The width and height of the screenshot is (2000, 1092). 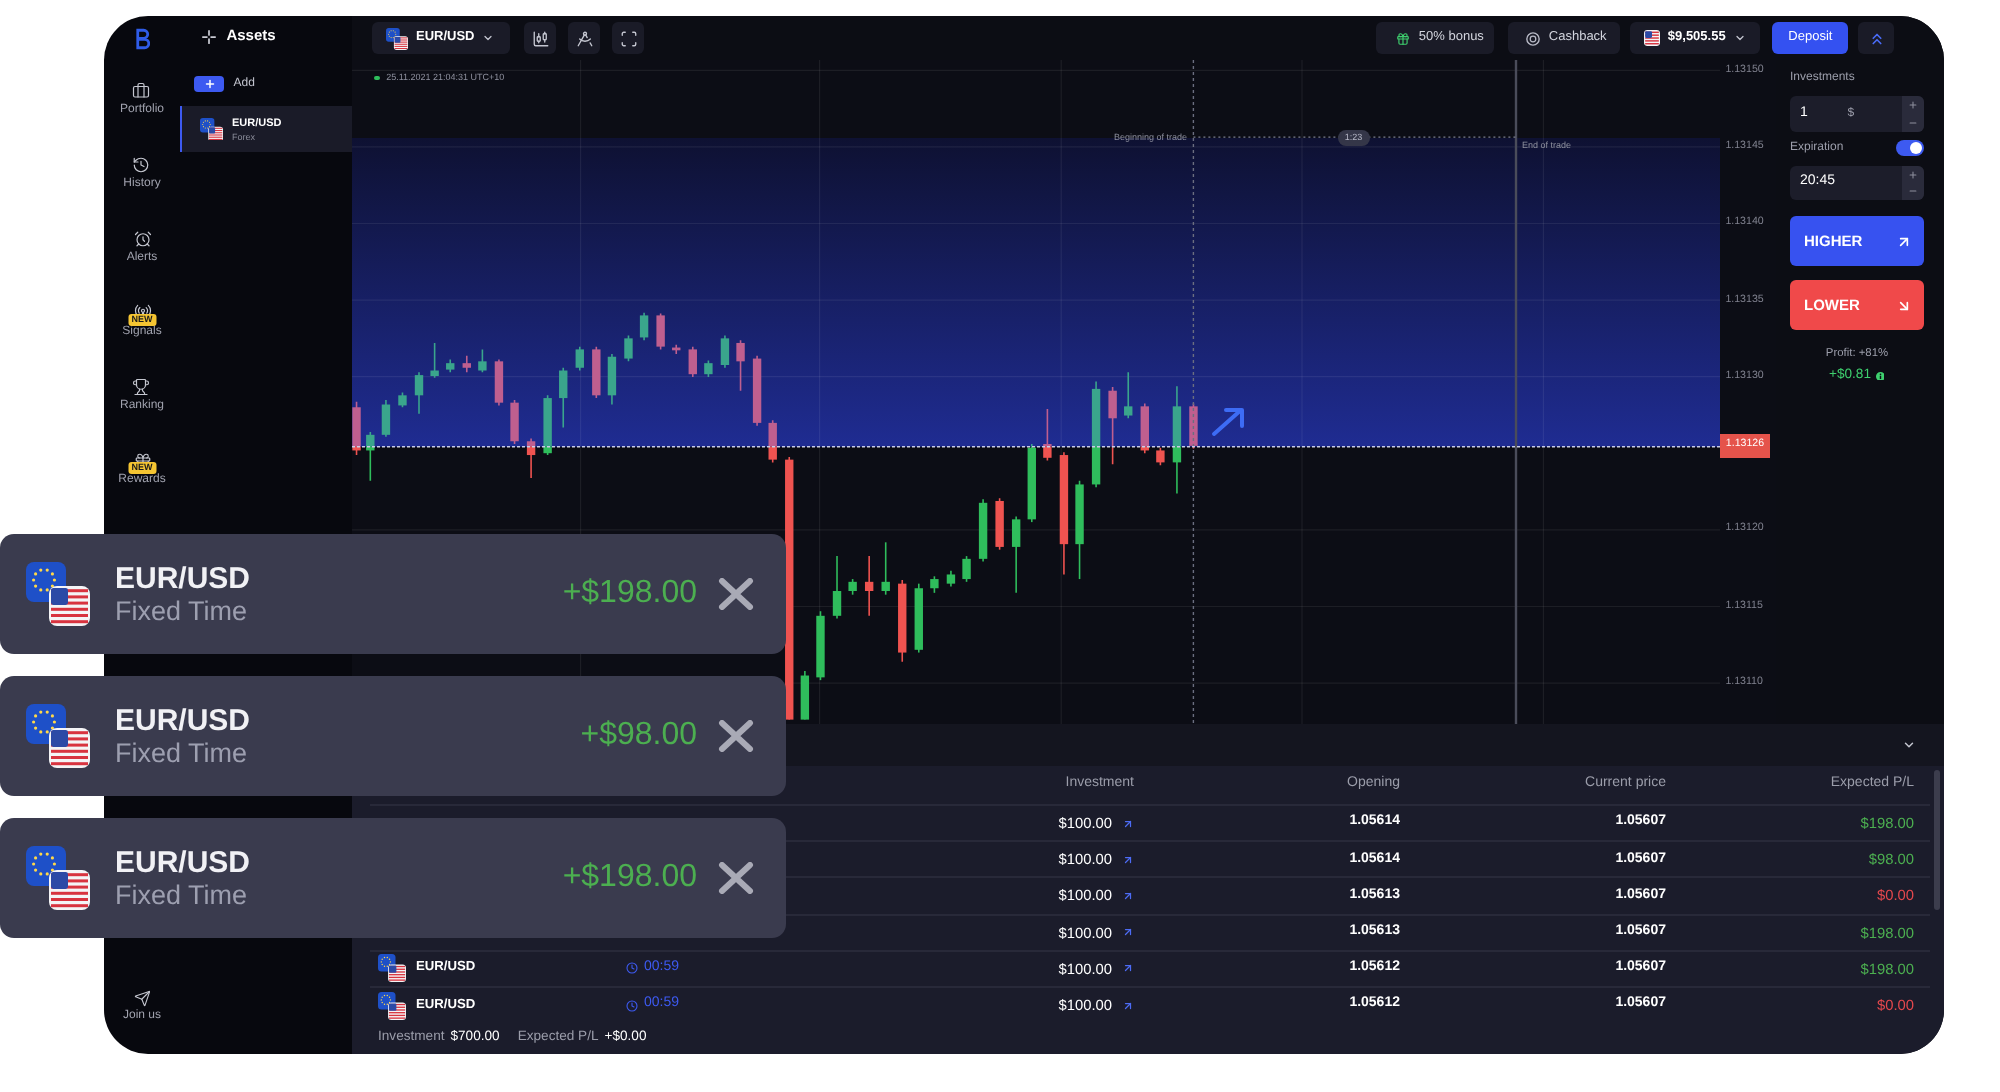 I want to click on chart-type-button, so click(x=540, y=38).